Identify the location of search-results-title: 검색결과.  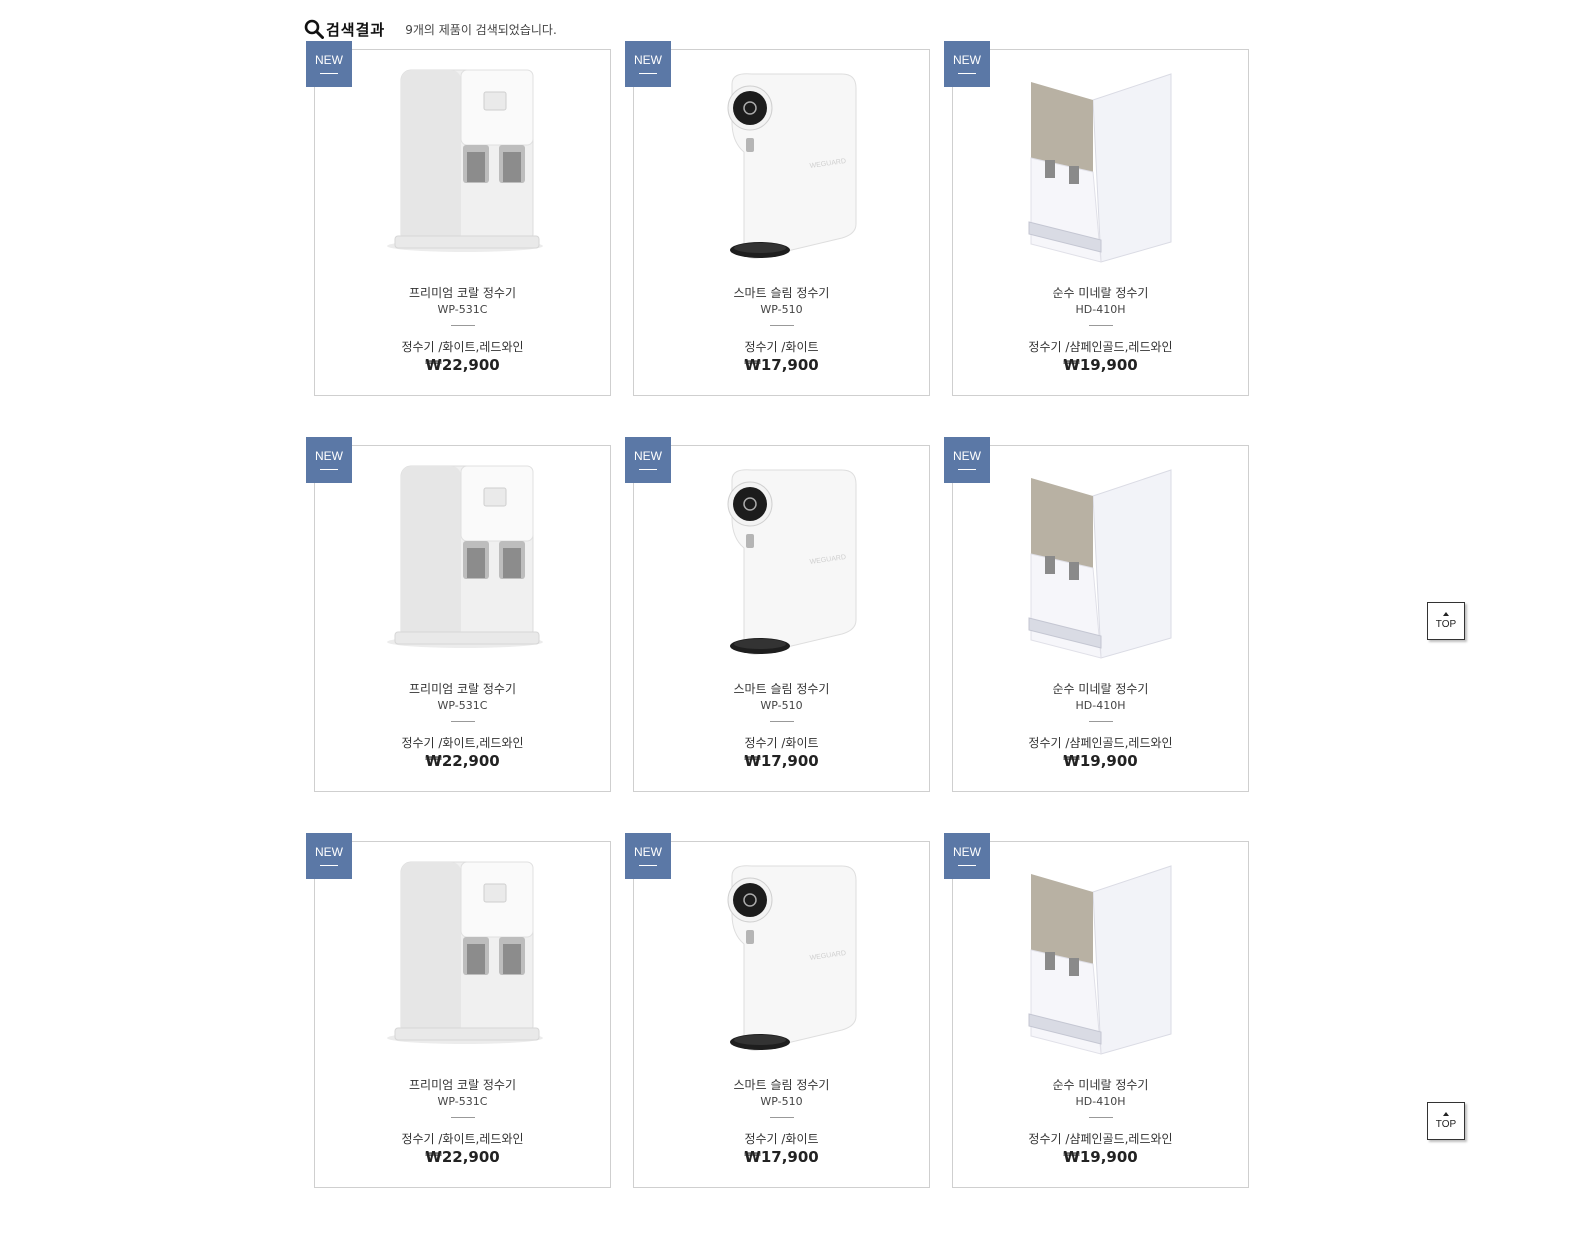
(356, 29).